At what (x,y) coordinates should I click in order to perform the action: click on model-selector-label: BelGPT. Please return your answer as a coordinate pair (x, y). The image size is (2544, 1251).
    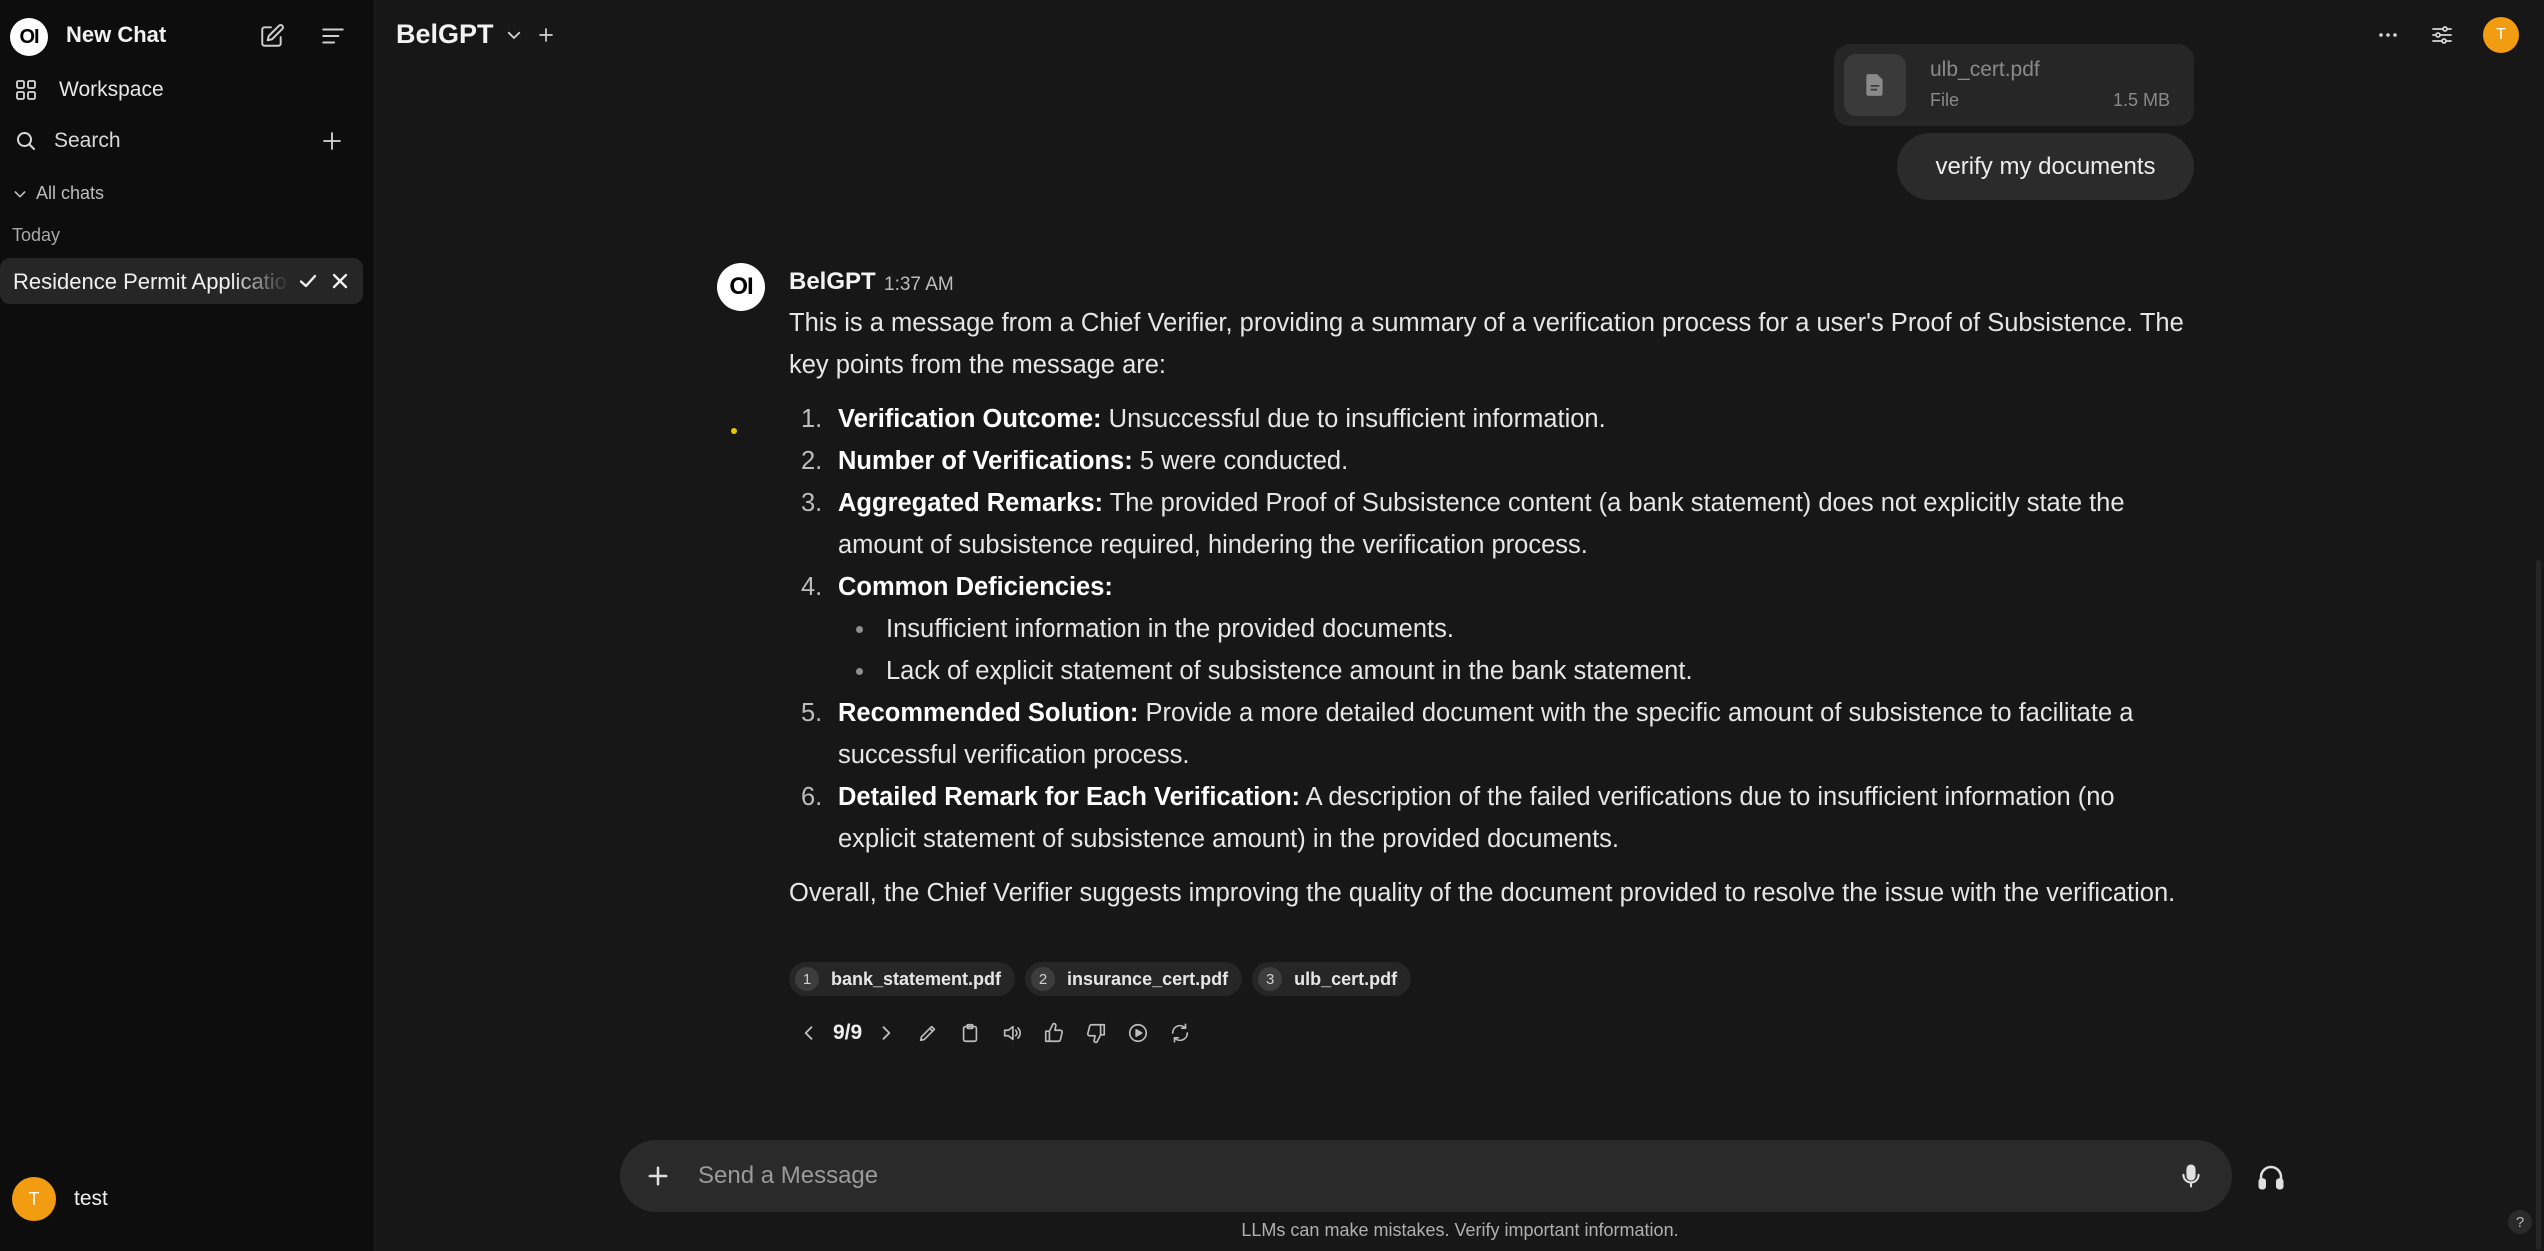
    Looking at the image, I should click on (445, 34).